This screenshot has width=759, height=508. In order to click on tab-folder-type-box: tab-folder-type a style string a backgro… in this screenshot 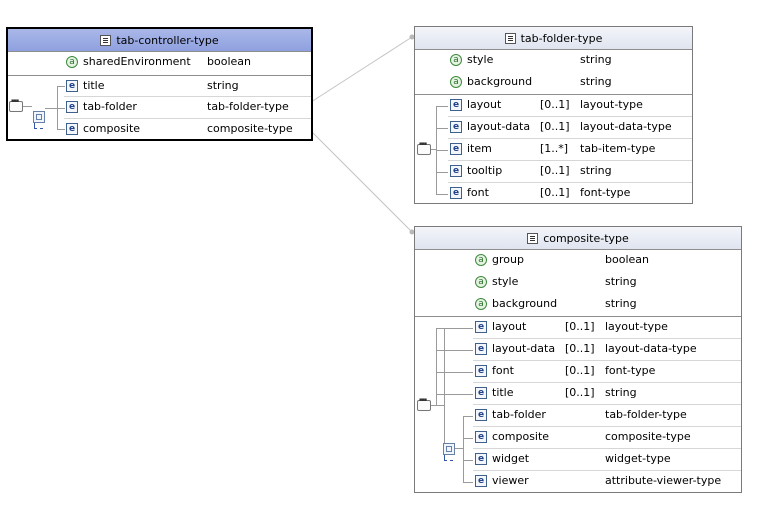, I will do `click(553, 115)`.